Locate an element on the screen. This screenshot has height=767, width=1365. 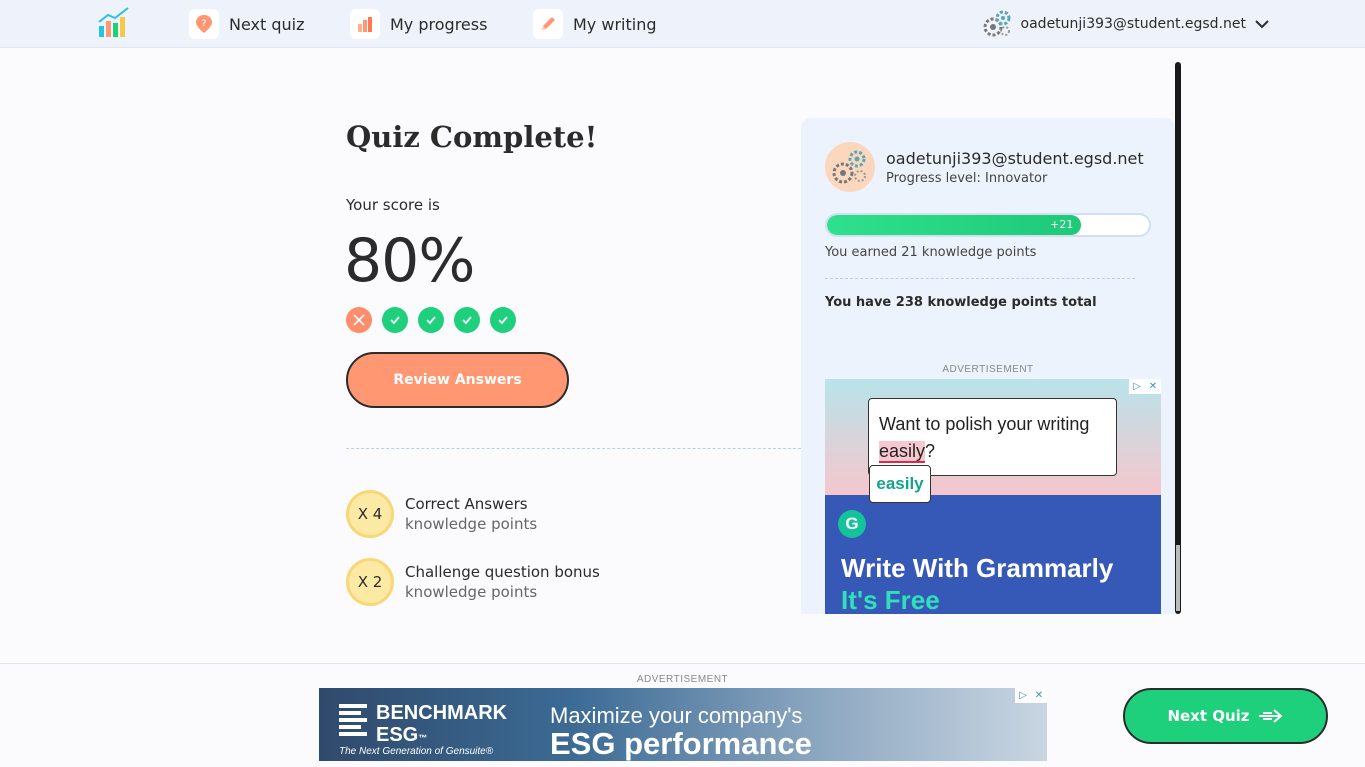
nav-label: My progress is located at coordinates (439, 24).